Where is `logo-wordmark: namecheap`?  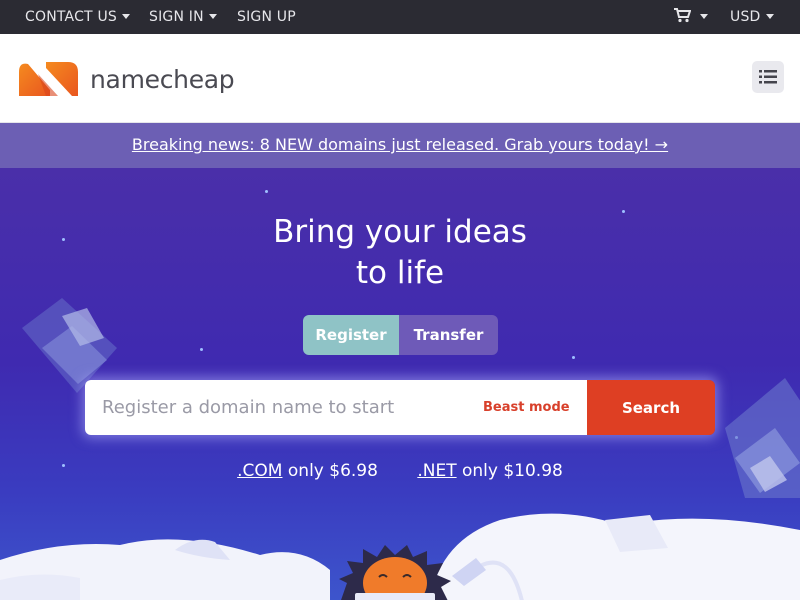
logo-wordmark: namecheap is located at coordinates (162, 79).